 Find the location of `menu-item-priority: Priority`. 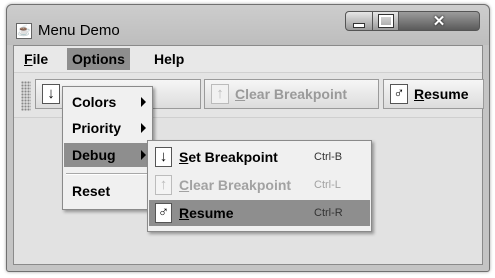

menu-item-priority: Priority is located at coordinates (107, 128).